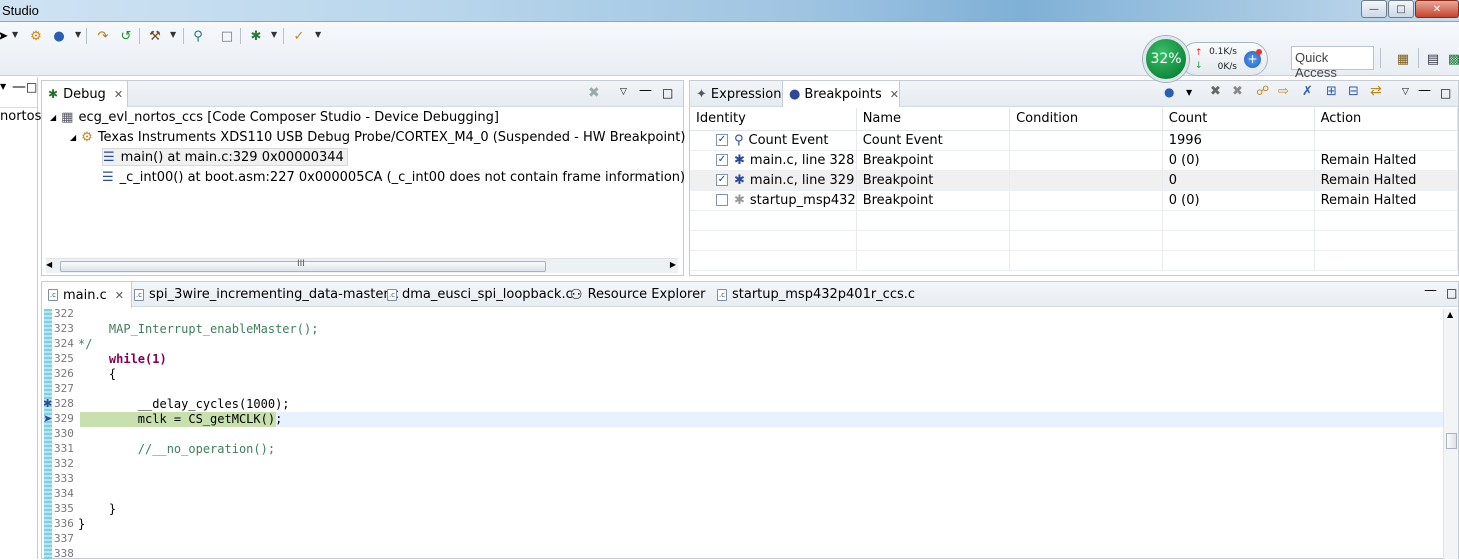 The image size is (1459, 560). Describe the element at coordinates (256, 36) in the screenshot. I see `debug-bug-icon: ✱` at that location.